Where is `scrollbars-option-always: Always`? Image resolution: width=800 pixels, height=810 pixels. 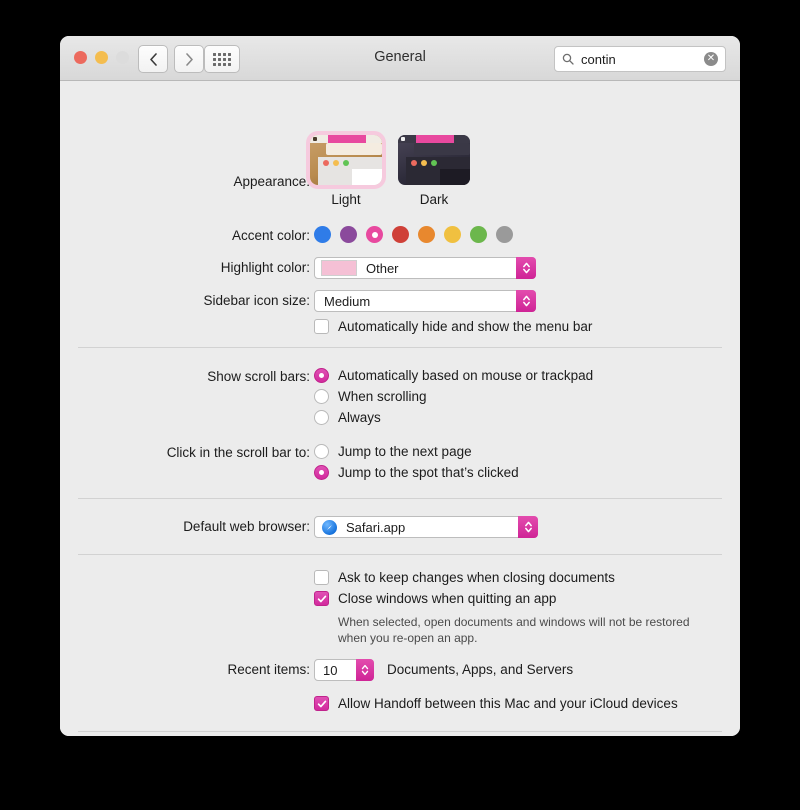
scrollbars-option-always: Always is located at coordinates (347, 417).